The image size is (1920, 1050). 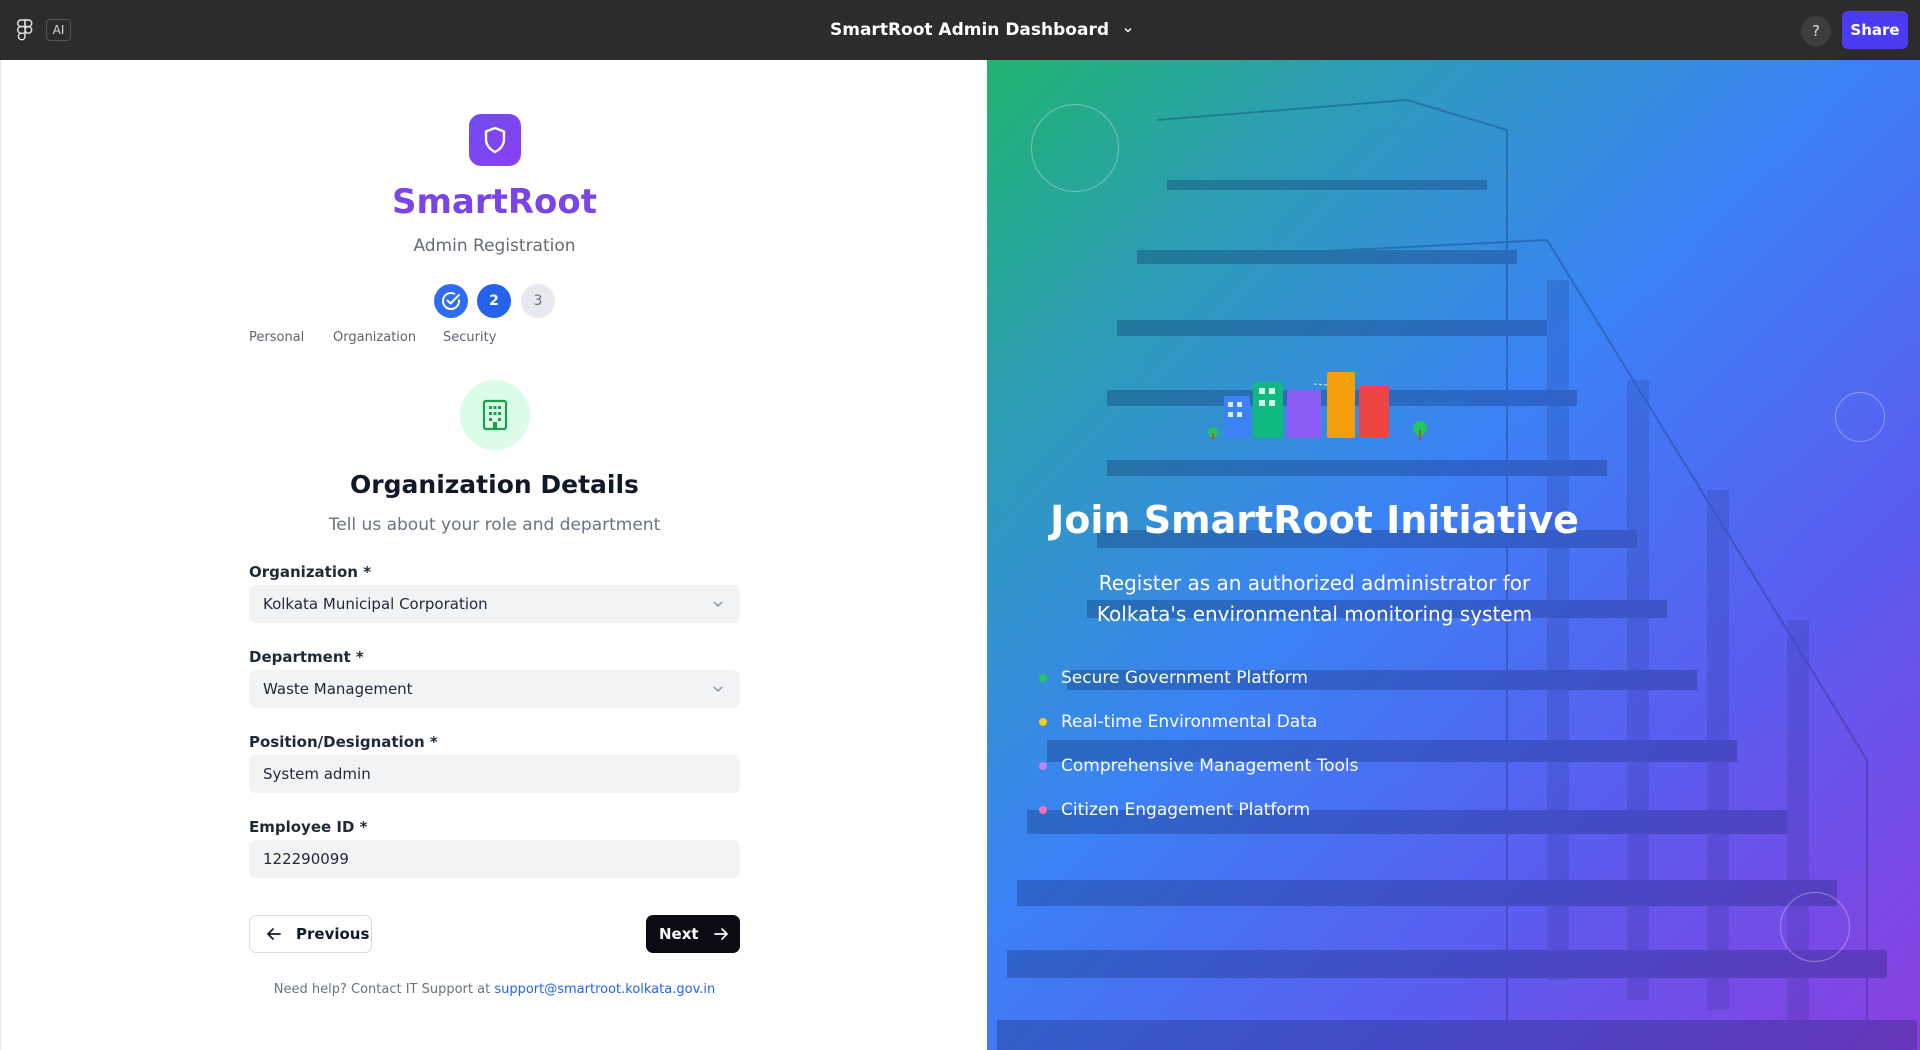 I want to click on step-2-active: 2, so click(x=494, y=301).